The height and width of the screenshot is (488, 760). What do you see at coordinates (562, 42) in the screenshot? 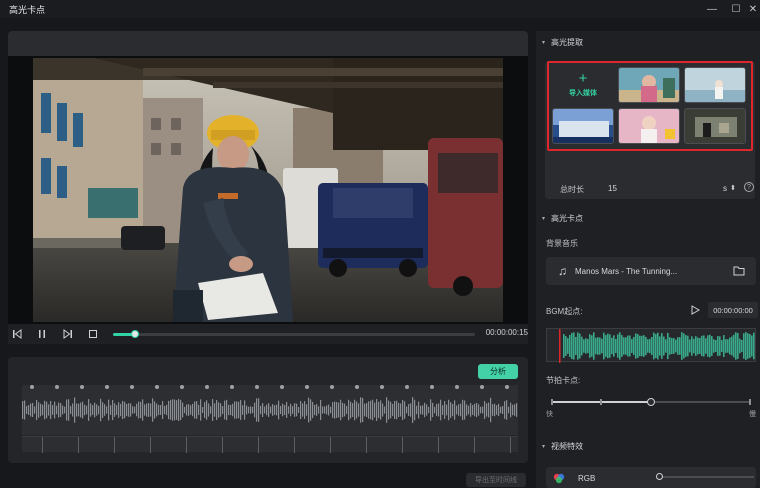
I see `extract-section-header: ▾ 高光提取` at bounding box center [562, 42].